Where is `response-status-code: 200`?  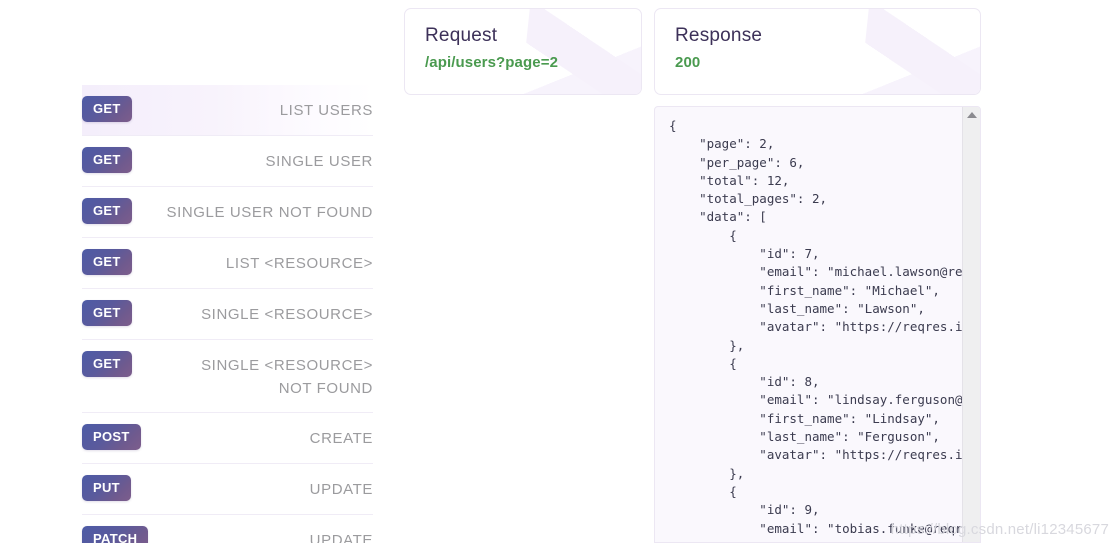
response-status-code: 200 is located at coordinates (688, 62).